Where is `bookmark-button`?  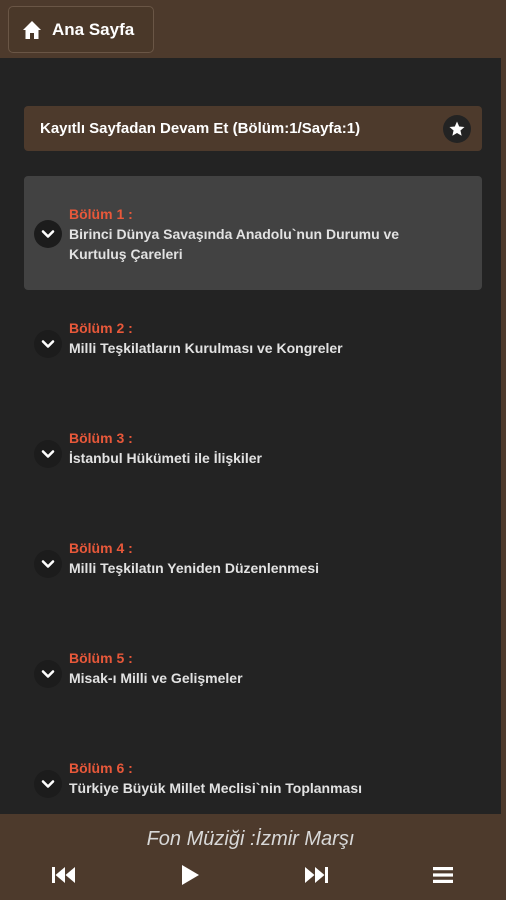
bookmark-button is located at coordinates (457, 129).